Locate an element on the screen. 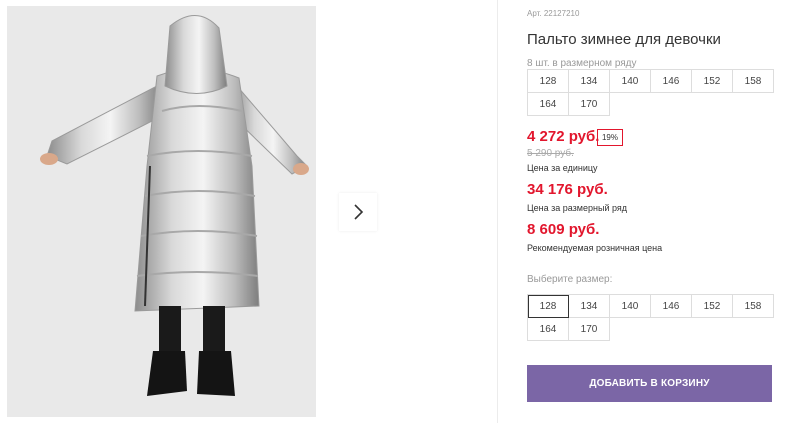  pack-size-grid: 128 134 140 146 152 158 164 170 is located at coordinates (650, 92).